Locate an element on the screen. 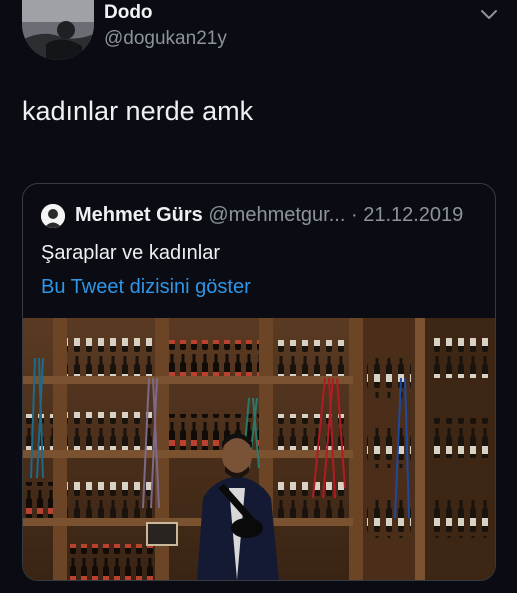  quoted-tweet-header: Mehmet Gürs @mehmetgur... · 21.12.2019 is located at coordinates (269, 215).